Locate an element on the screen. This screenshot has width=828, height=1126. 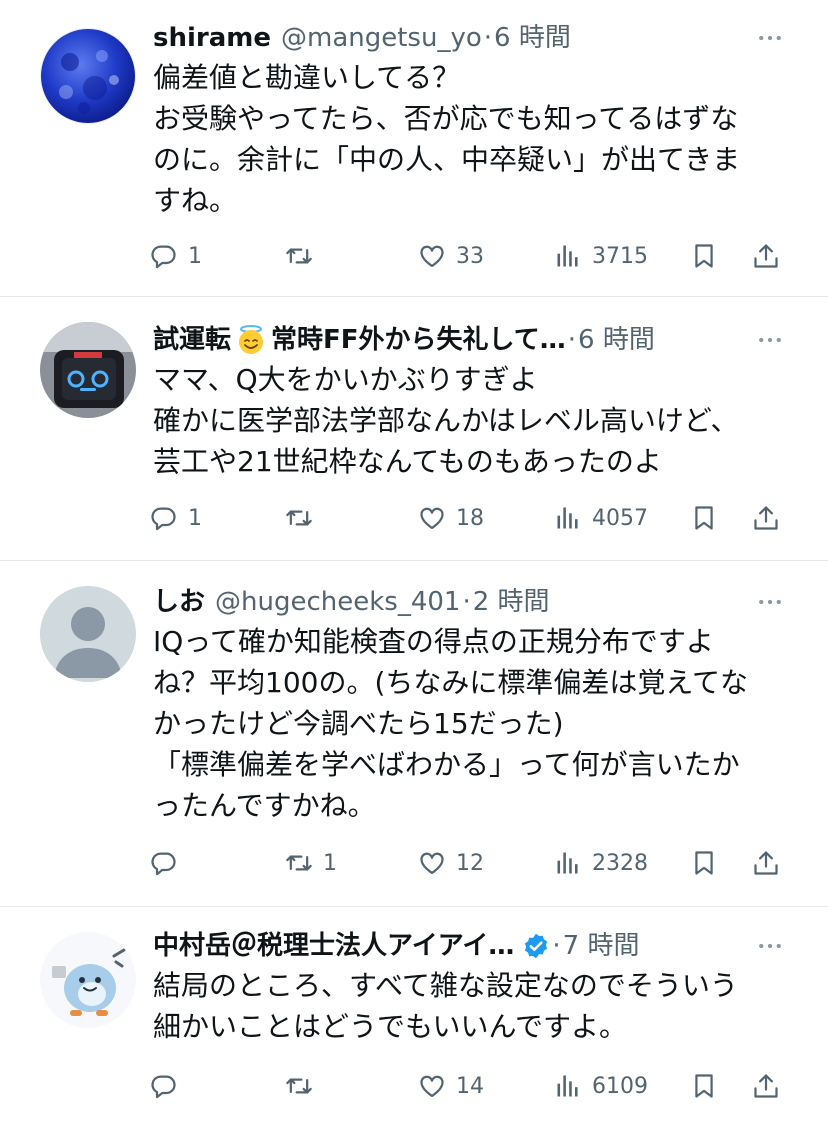
mascot-avatar is located at coordinates (88, 980).